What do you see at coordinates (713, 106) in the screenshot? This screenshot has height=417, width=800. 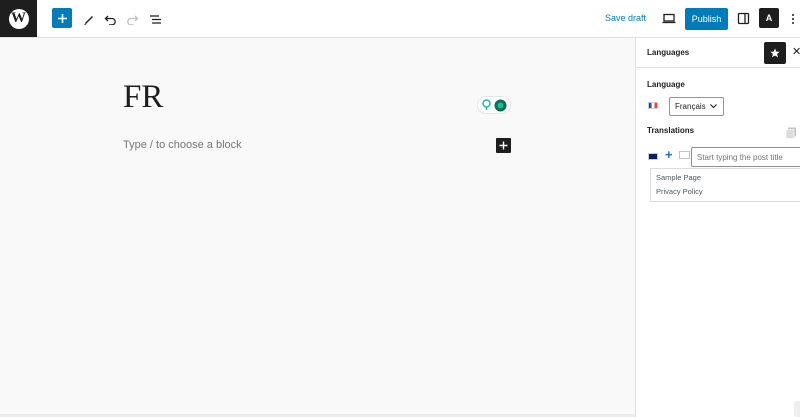 I see `chevron-down-icon` at bounding box center [713, 106].